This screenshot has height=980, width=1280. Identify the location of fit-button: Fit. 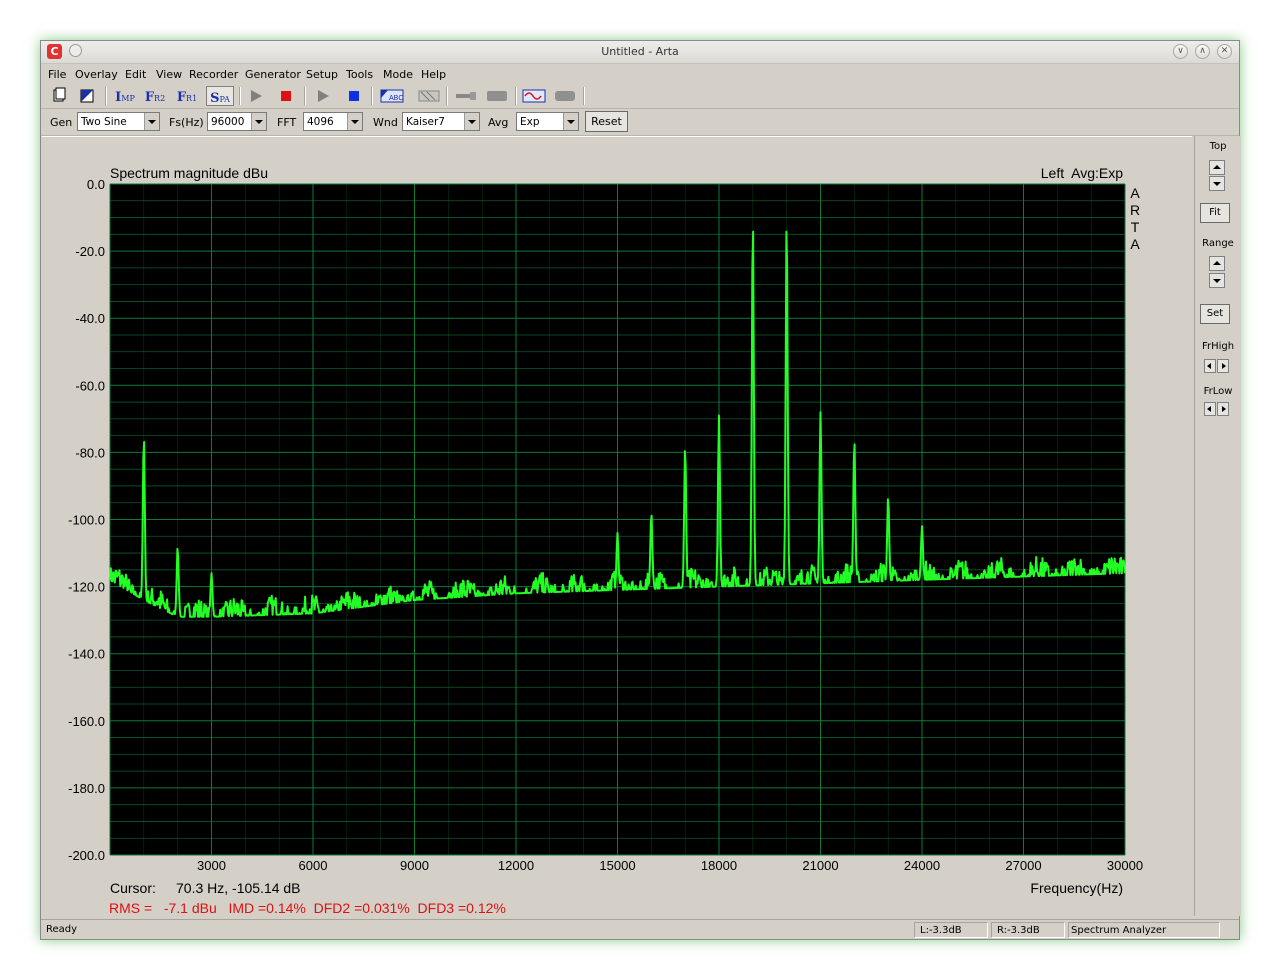
(1215, 213).